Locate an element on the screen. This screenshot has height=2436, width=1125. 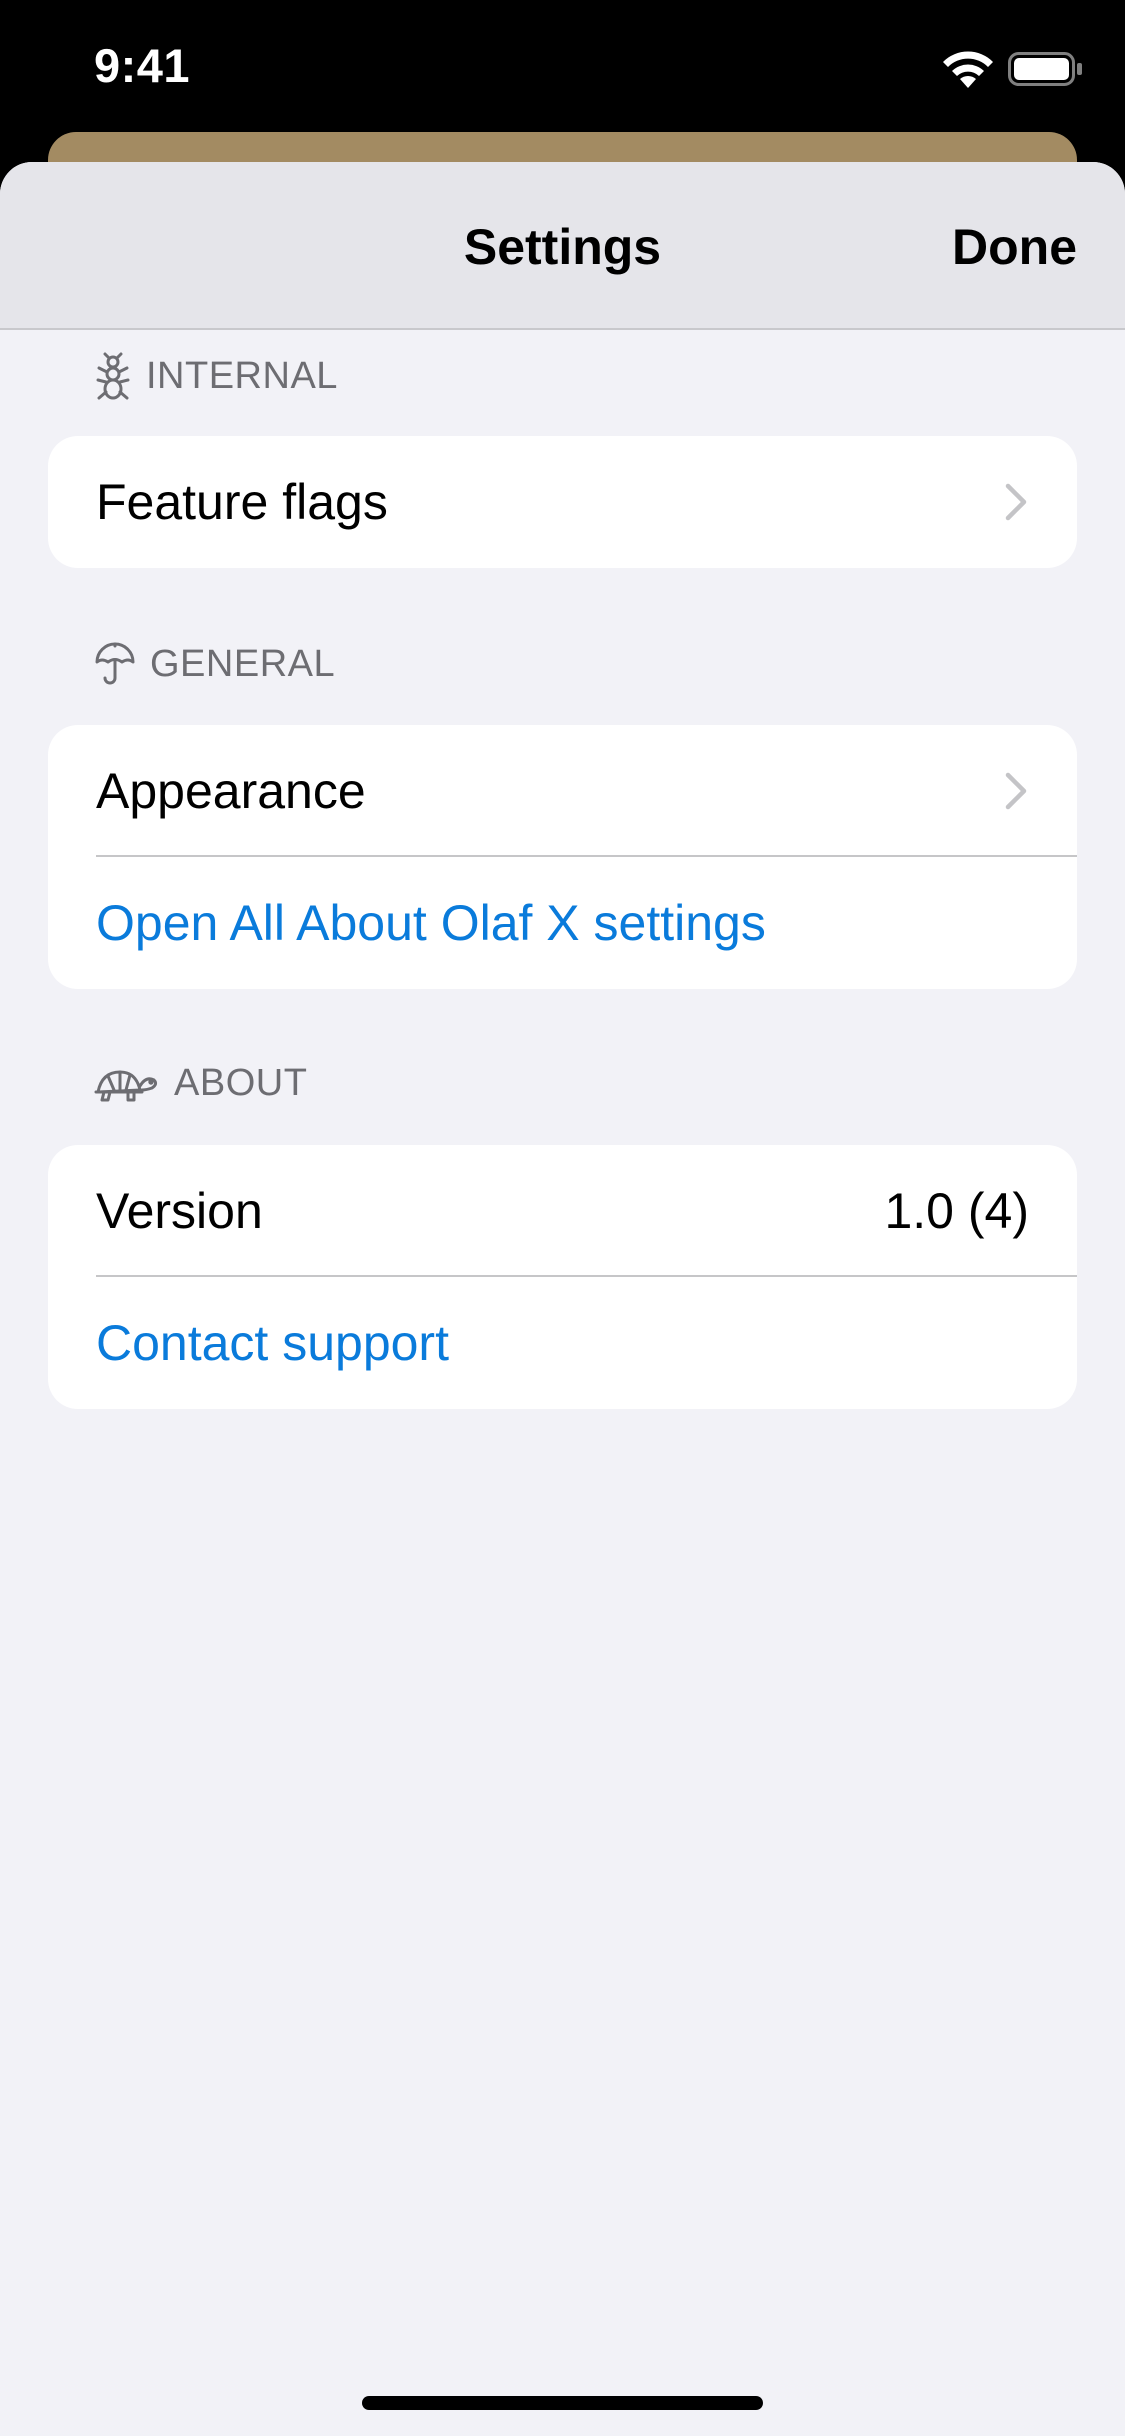
done-button: Done is located at coordinates (1014, 247).